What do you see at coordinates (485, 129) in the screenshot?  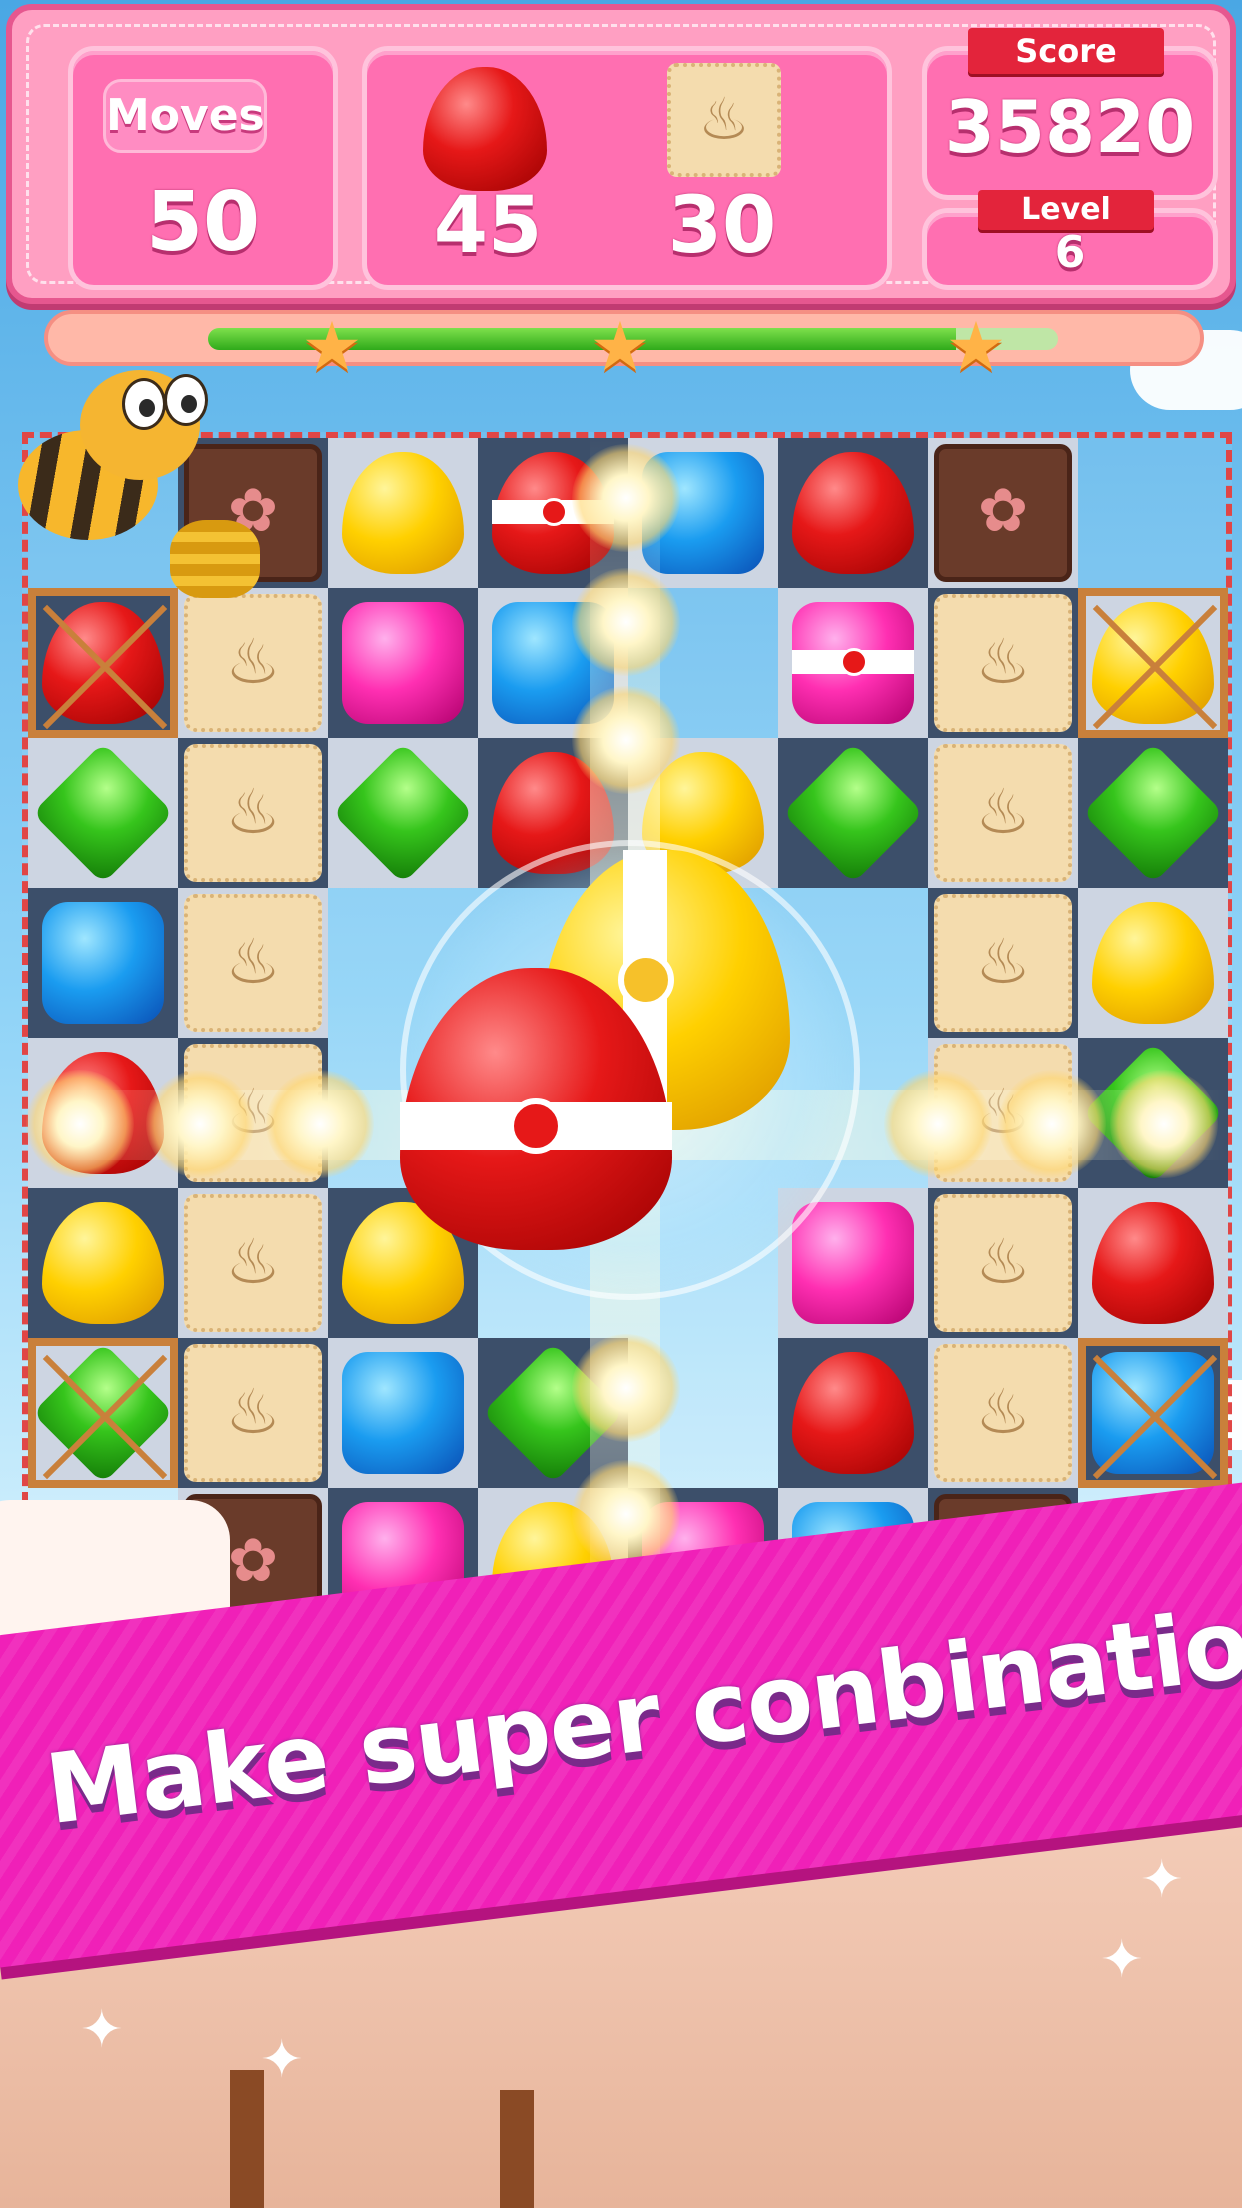 I see `red-gumdrop-icon` at bounding box center [485, 129].